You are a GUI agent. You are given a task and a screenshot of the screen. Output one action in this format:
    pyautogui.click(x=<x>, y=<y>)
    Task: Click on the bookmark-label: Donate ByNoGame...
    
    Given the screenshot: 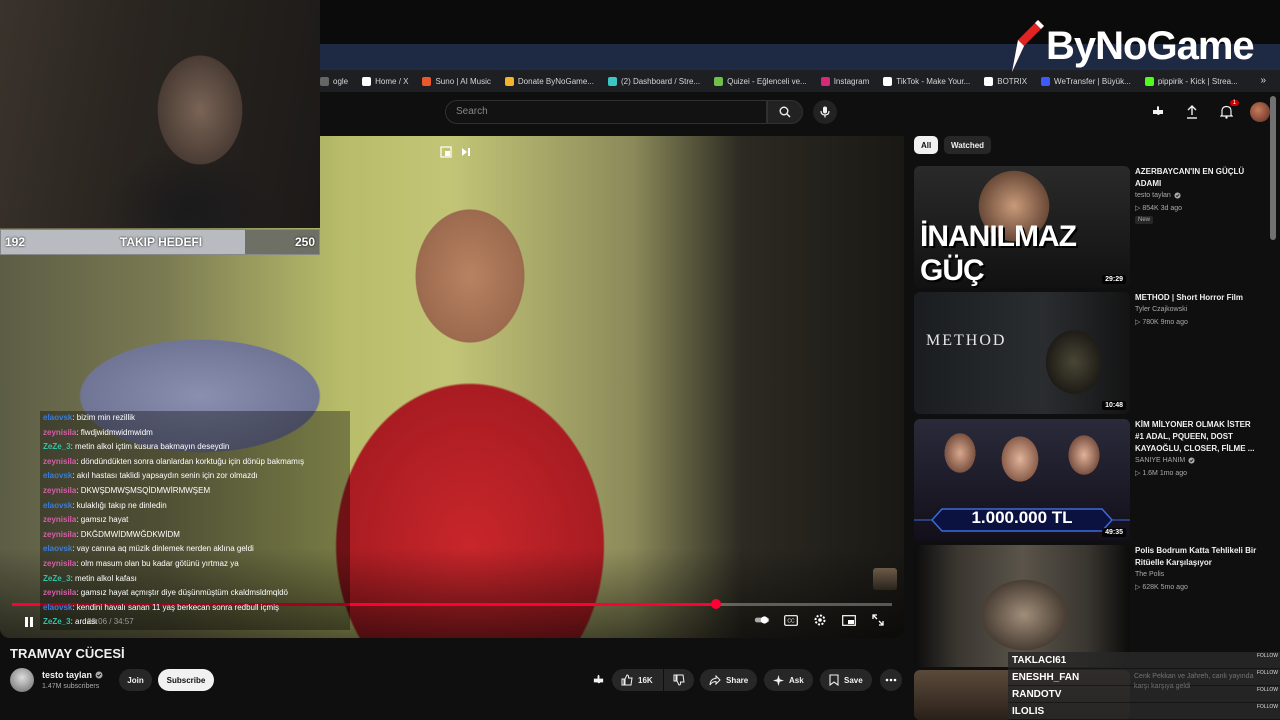 What is the action you would take?
    pyautogui.click(x=555, y=81)
    